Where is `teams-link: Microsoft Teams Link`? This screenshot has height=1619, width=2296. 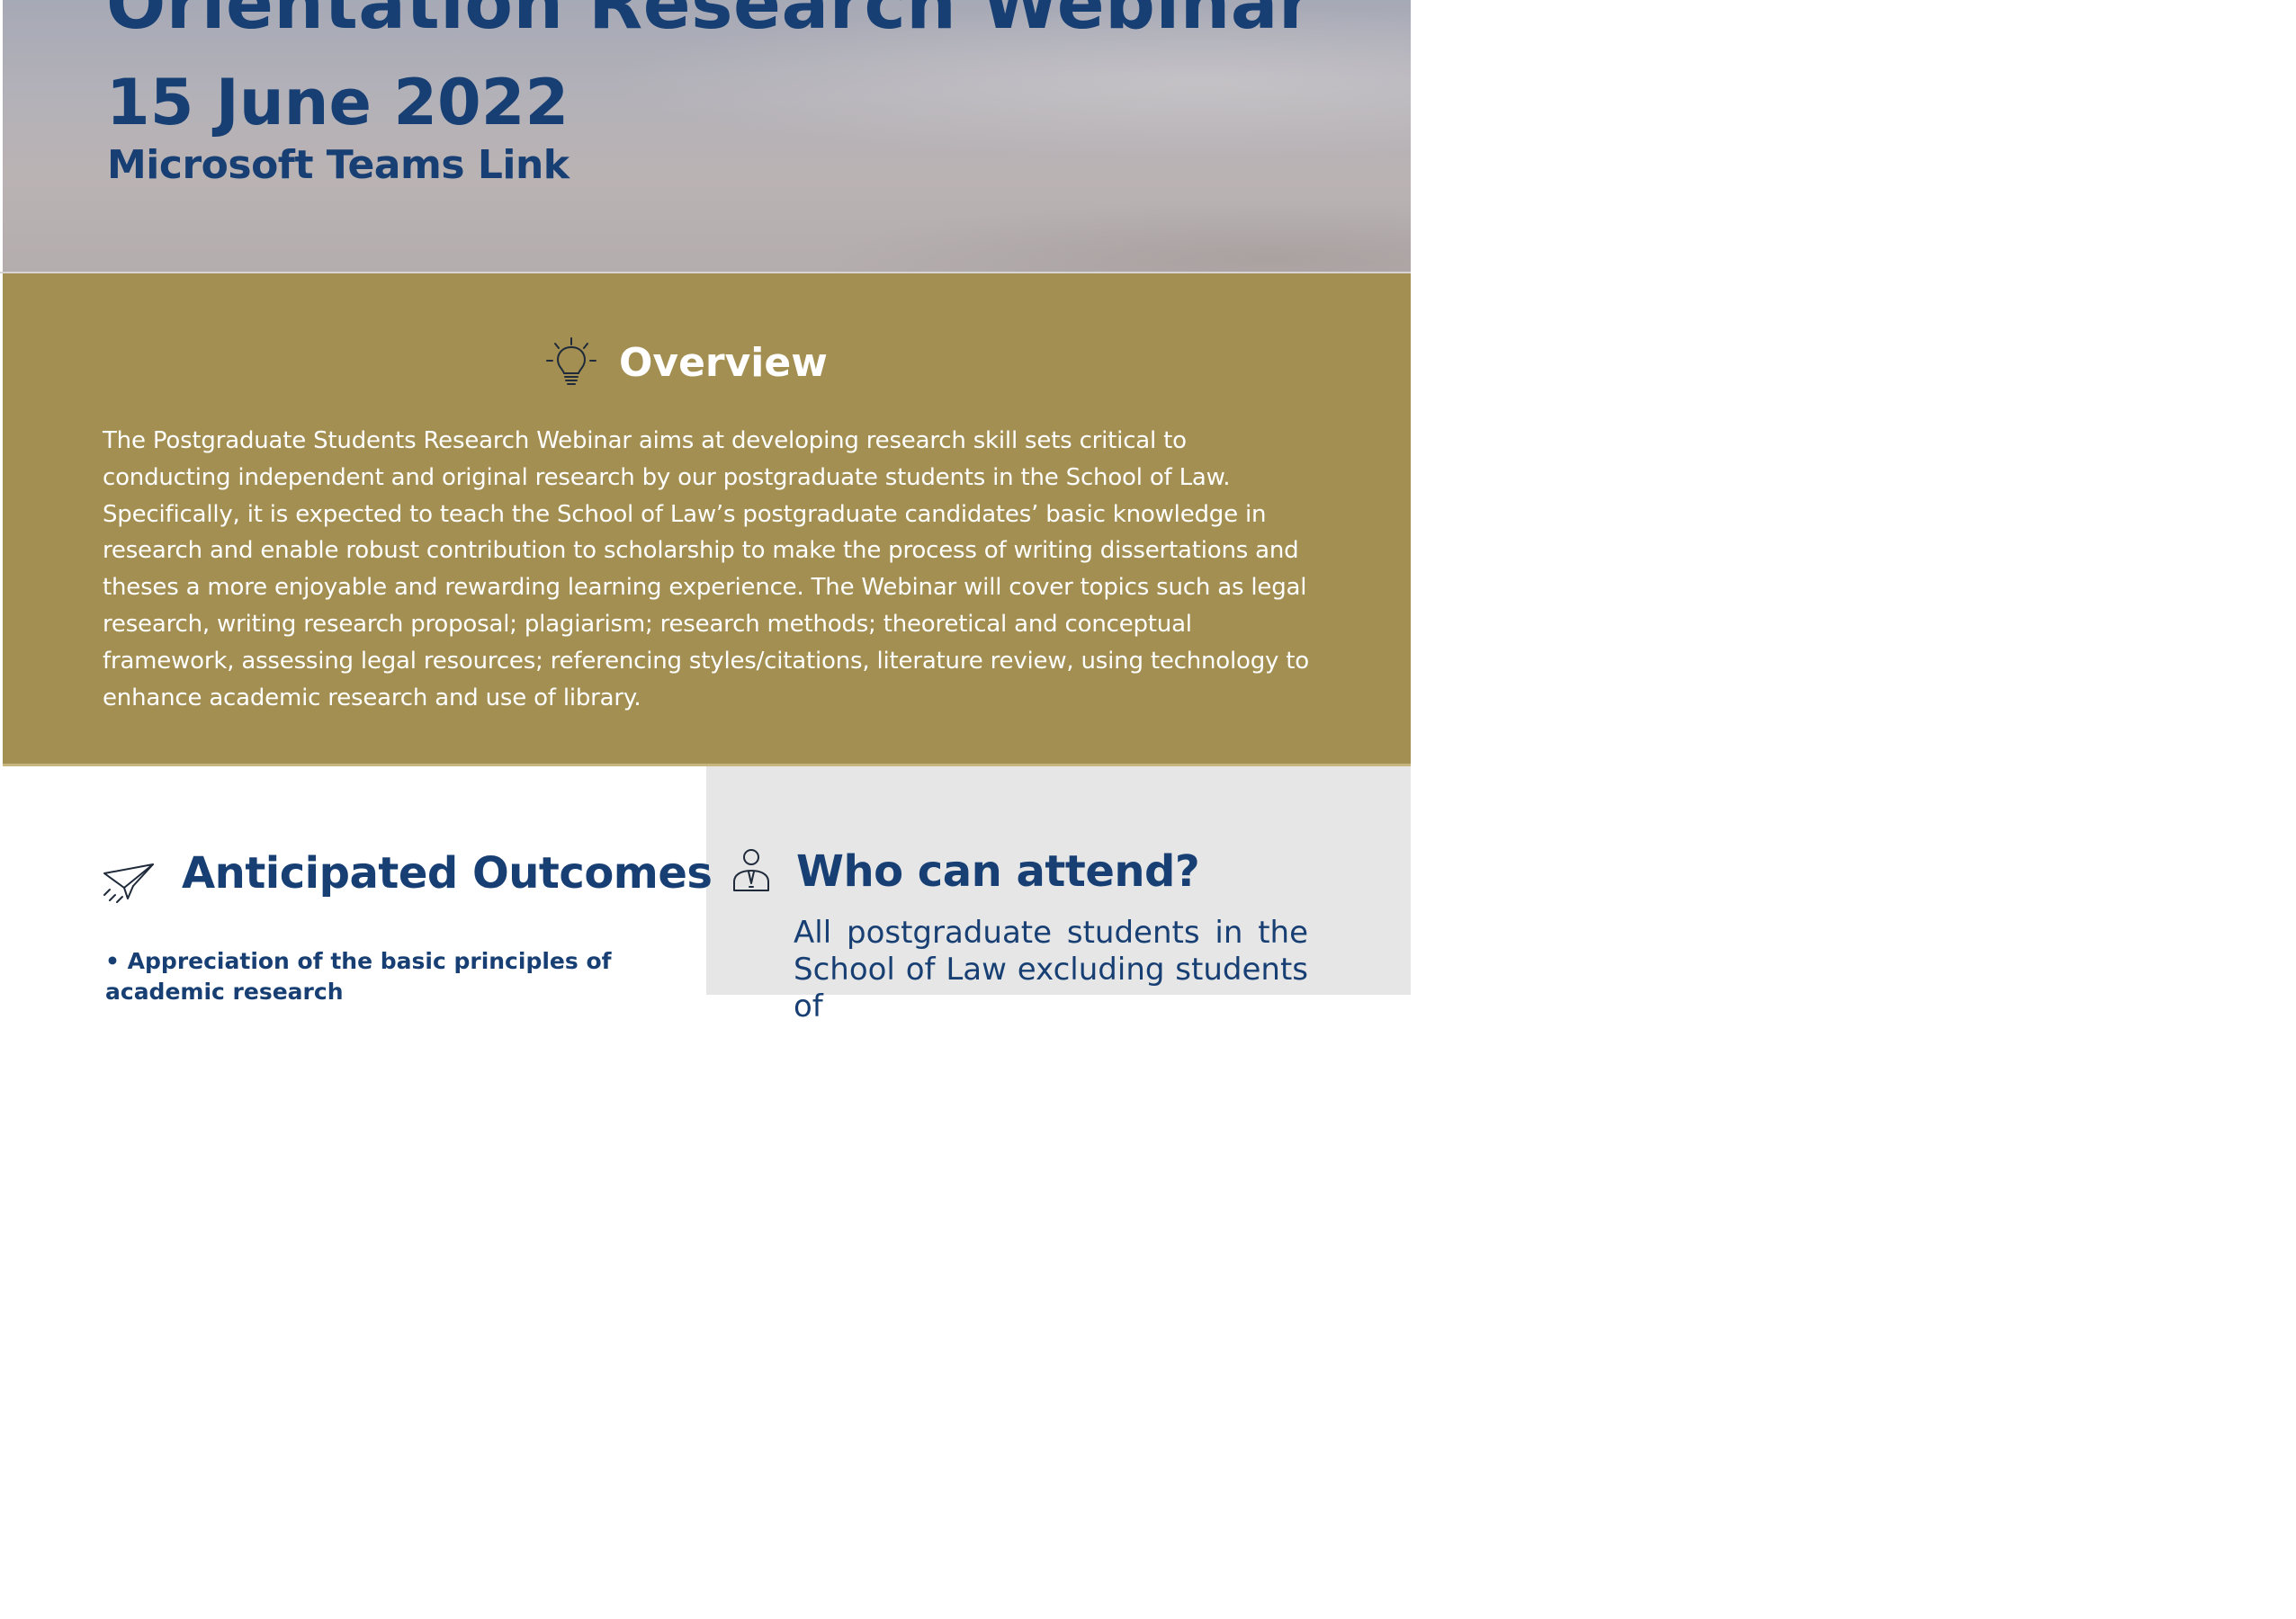 teams-link: Microsoft Teams Link is located at coordinates (338, 165).